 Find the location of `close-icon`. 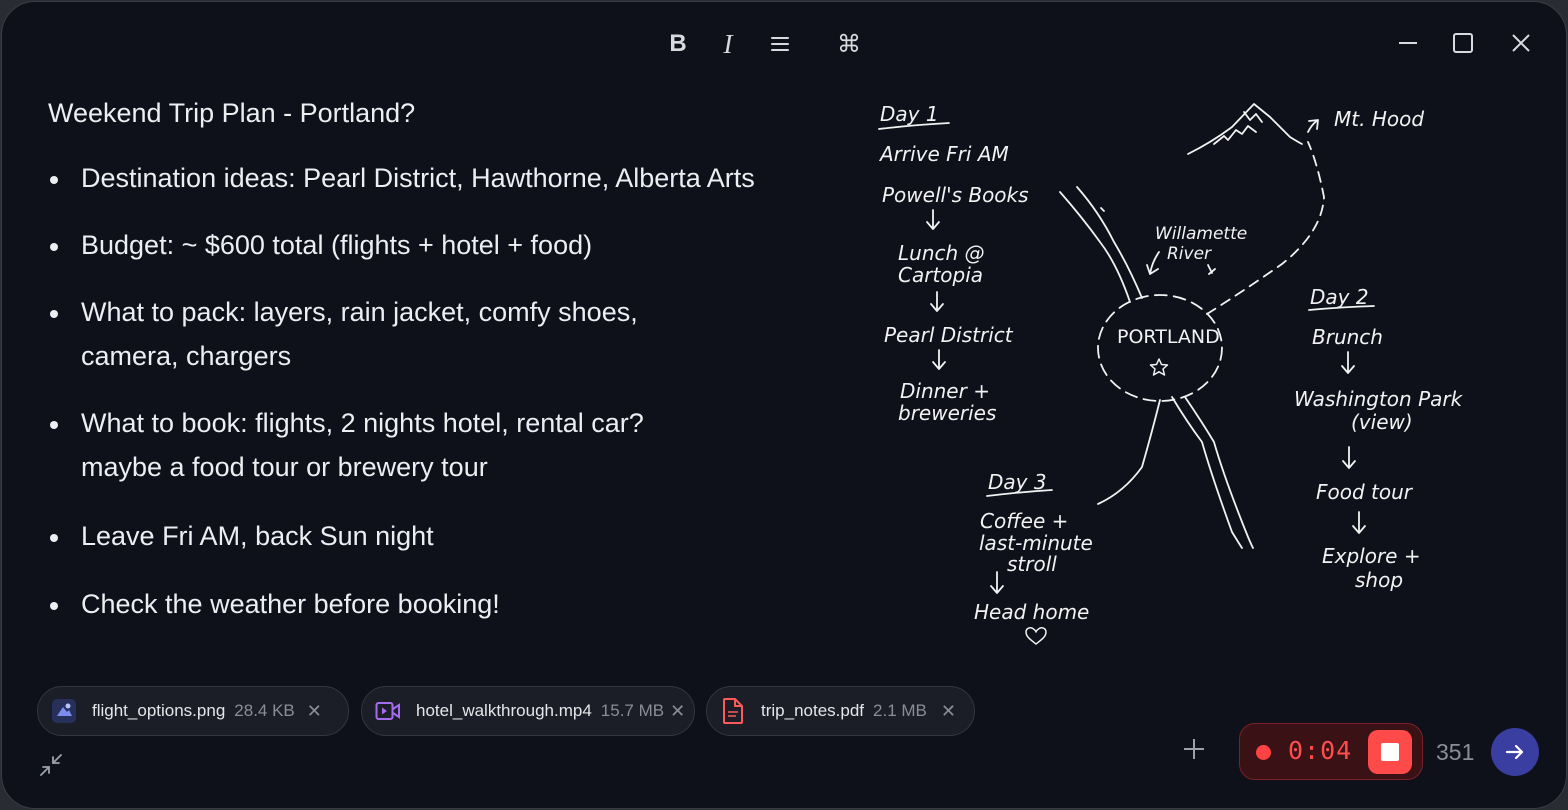

close-icon is located at coordinates (1521, 43).